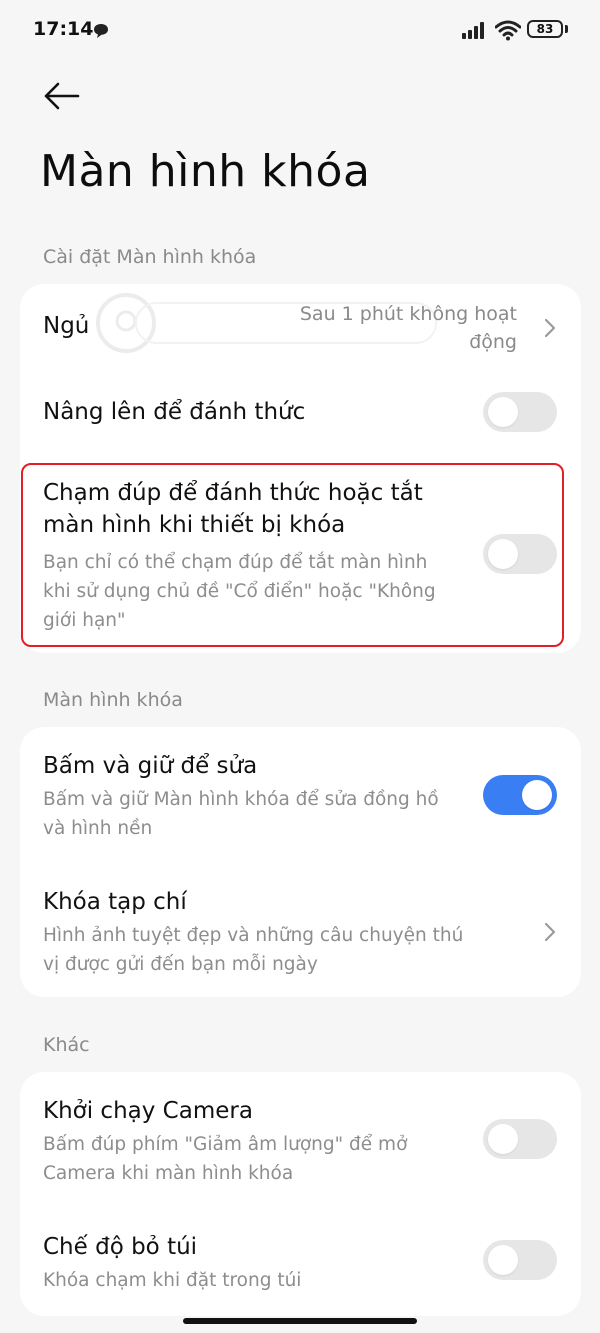  I want to click on message-icon, so click(101, 31).